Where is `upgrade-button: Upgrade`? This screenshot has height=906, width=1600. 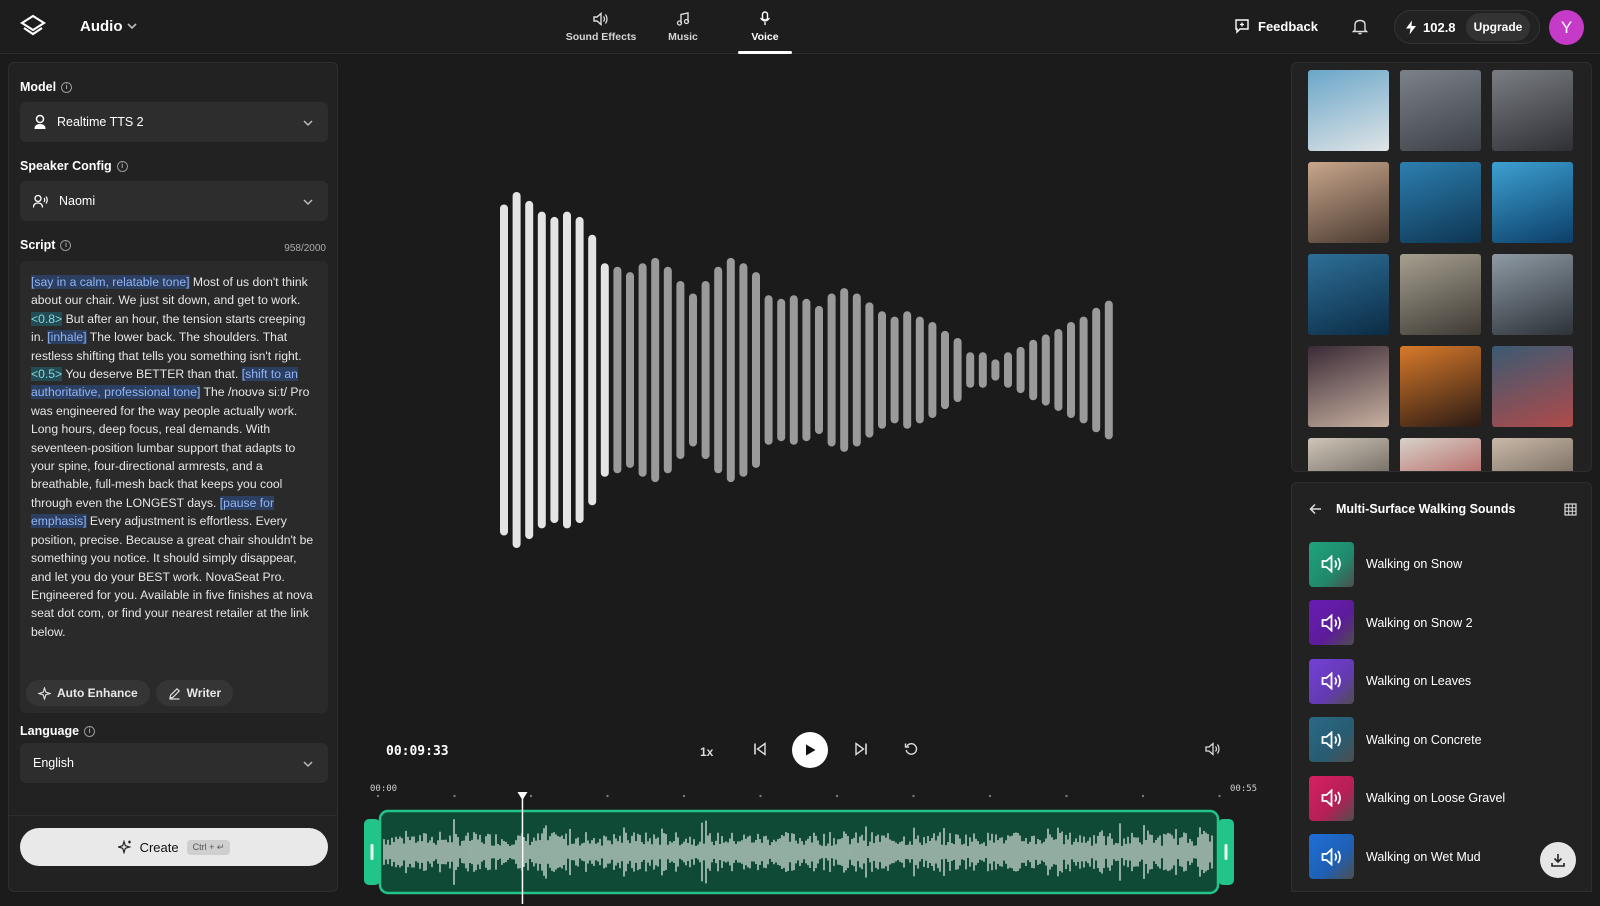 upgrade-button: Upgrade is located at coordinates (1498, 27).